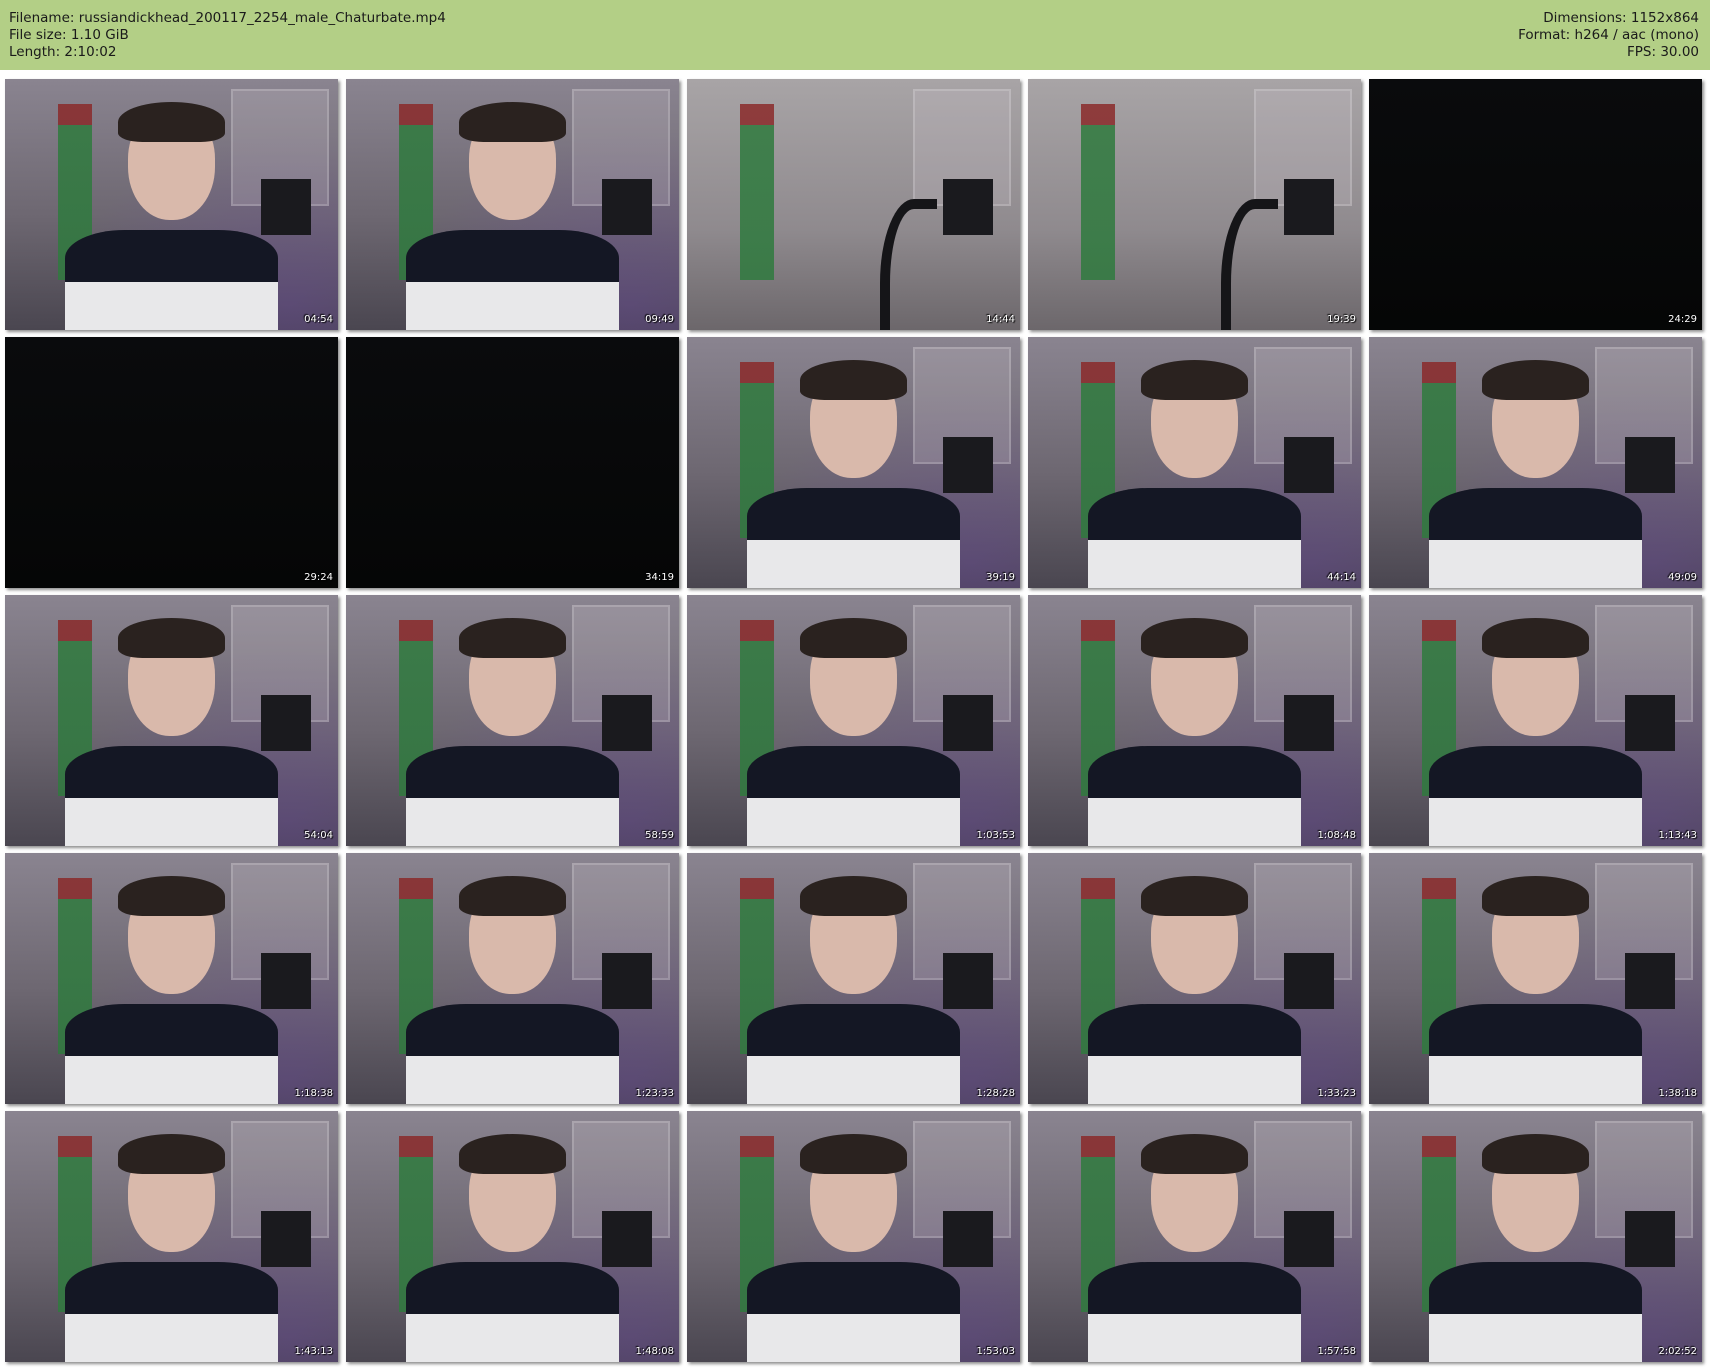  What do you see at coordinates (1663, 52) in the screenshot?
I see `fps-text: FPS: 30.00` at bounding box center [1663, 52].